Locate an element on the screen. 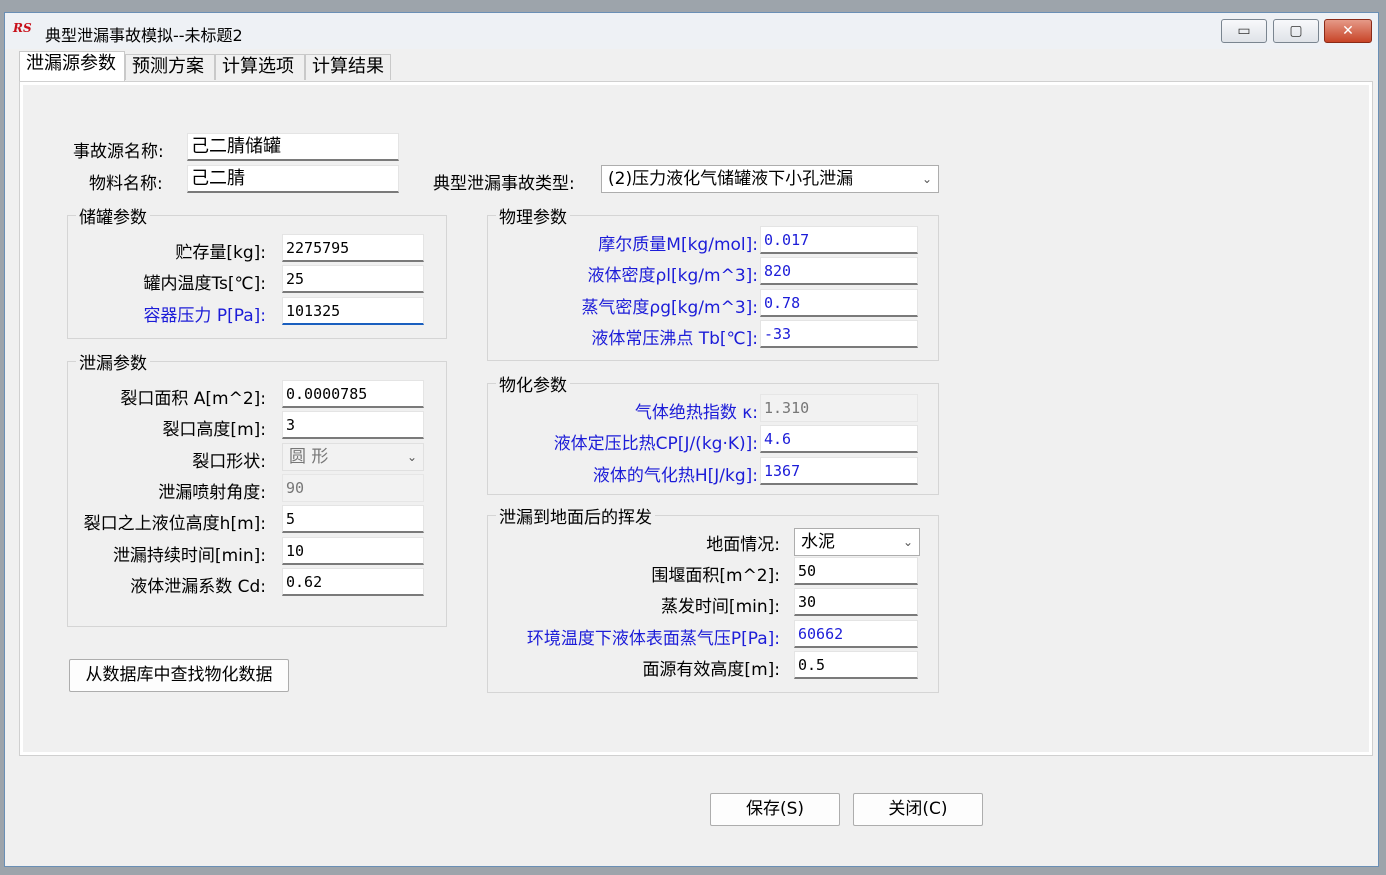 This screenshot has width=1386, height=875. chemical-params-title: 物化参数 is located at coordinates (533, 383).